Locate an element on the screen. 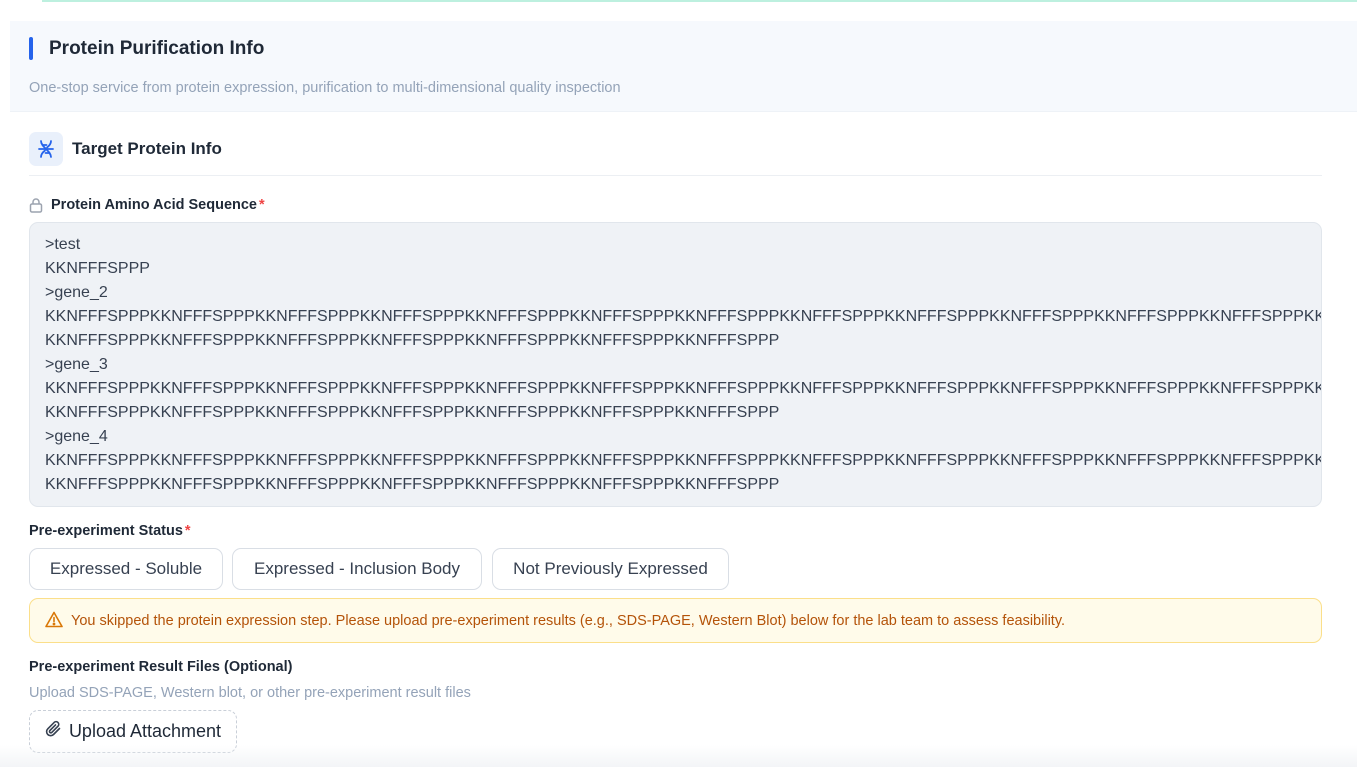 The height and width of the screenshot is (767, 1357). section-header: Target Protein Info is located at coordinates (675, 153).